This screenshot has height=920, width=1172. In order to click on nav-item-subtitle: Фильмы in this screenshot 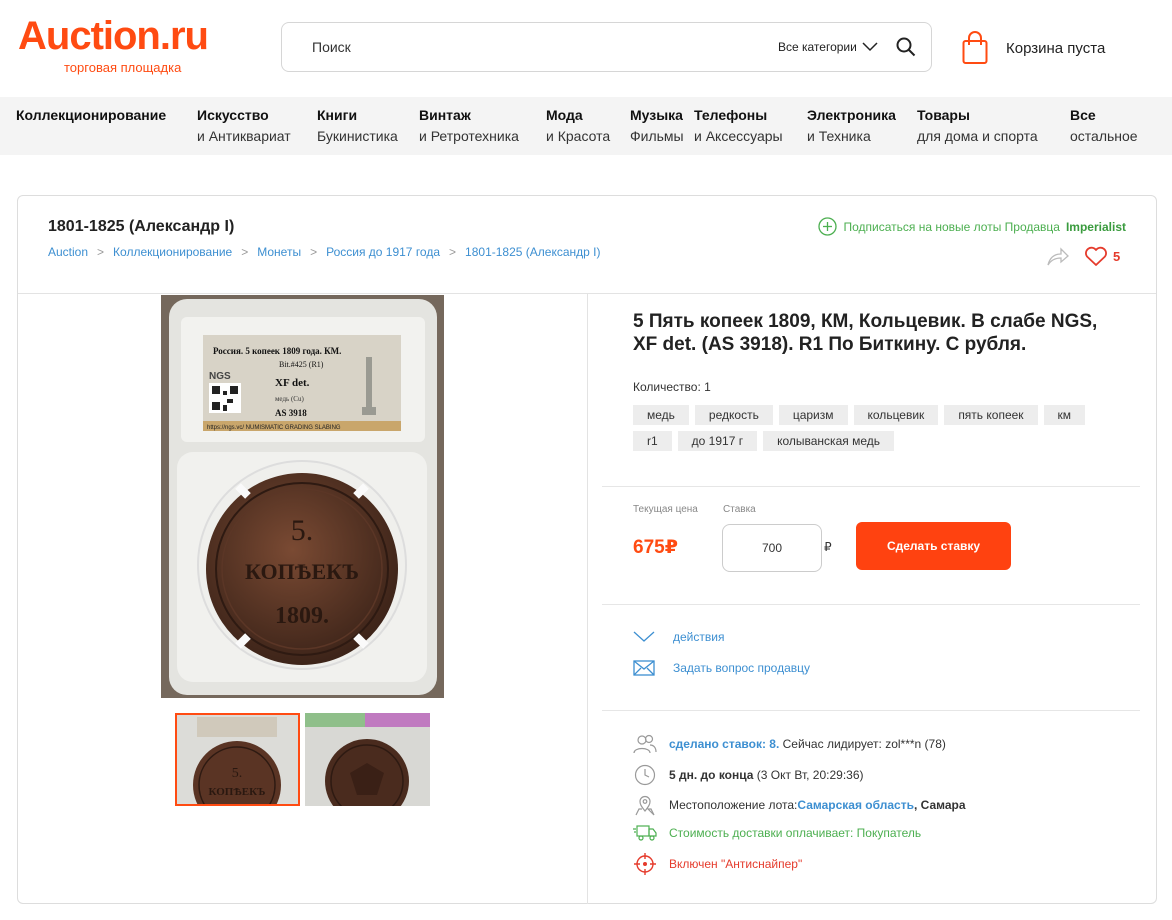, I will do `click(657, 136)`.